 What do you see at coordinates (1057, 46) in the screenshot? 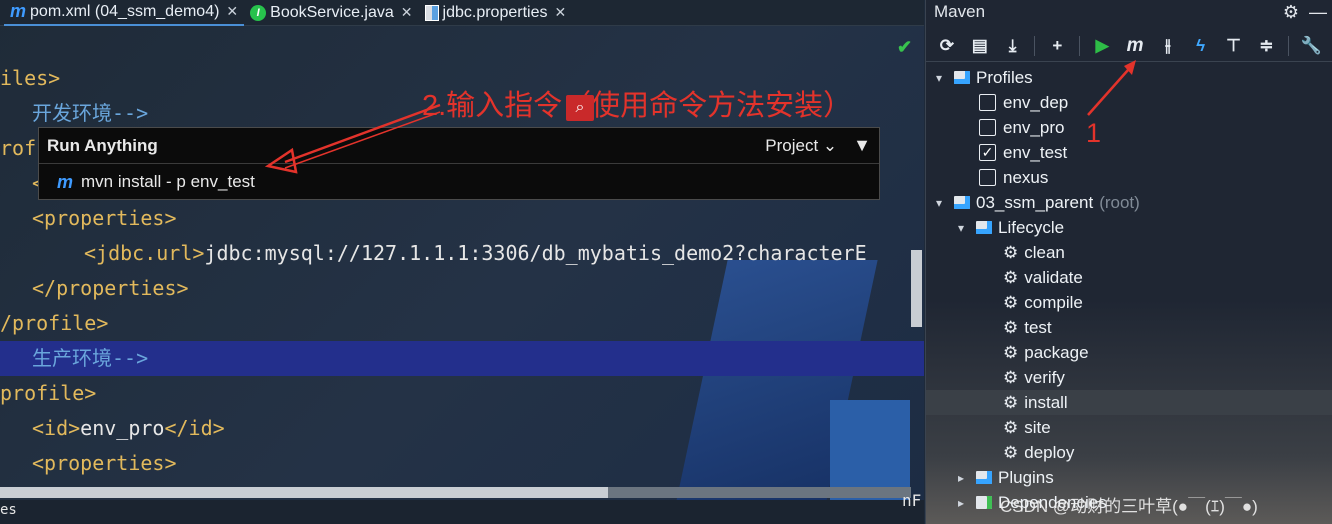
I see `add-icon: +` at bounding box center [1057, 46].